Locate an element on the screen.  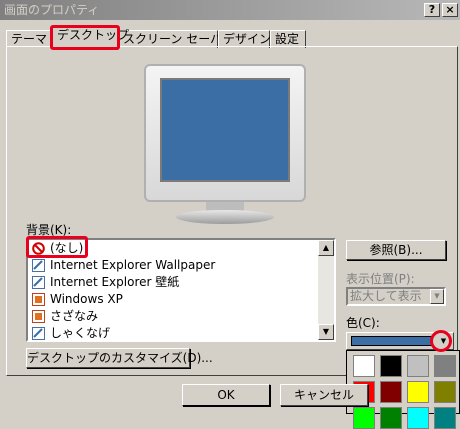
title-bar: 画面のプロパティ ? × is located at coordinates (230, 10).